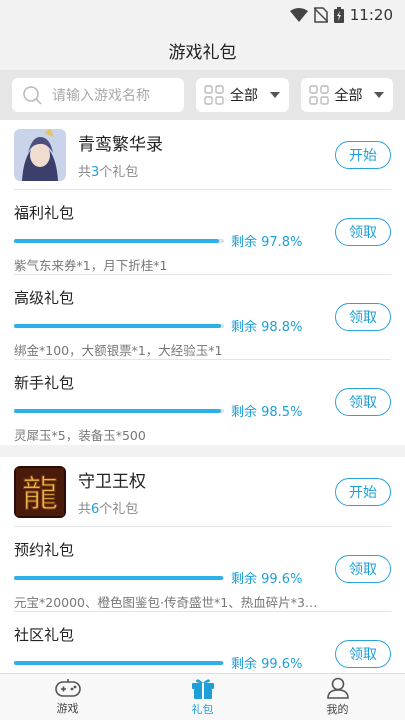  Describe the element at coordinates (80, 435) in the screenshot. I see `gift-description: 灵犀玉*5，装备玉*500` at that location.